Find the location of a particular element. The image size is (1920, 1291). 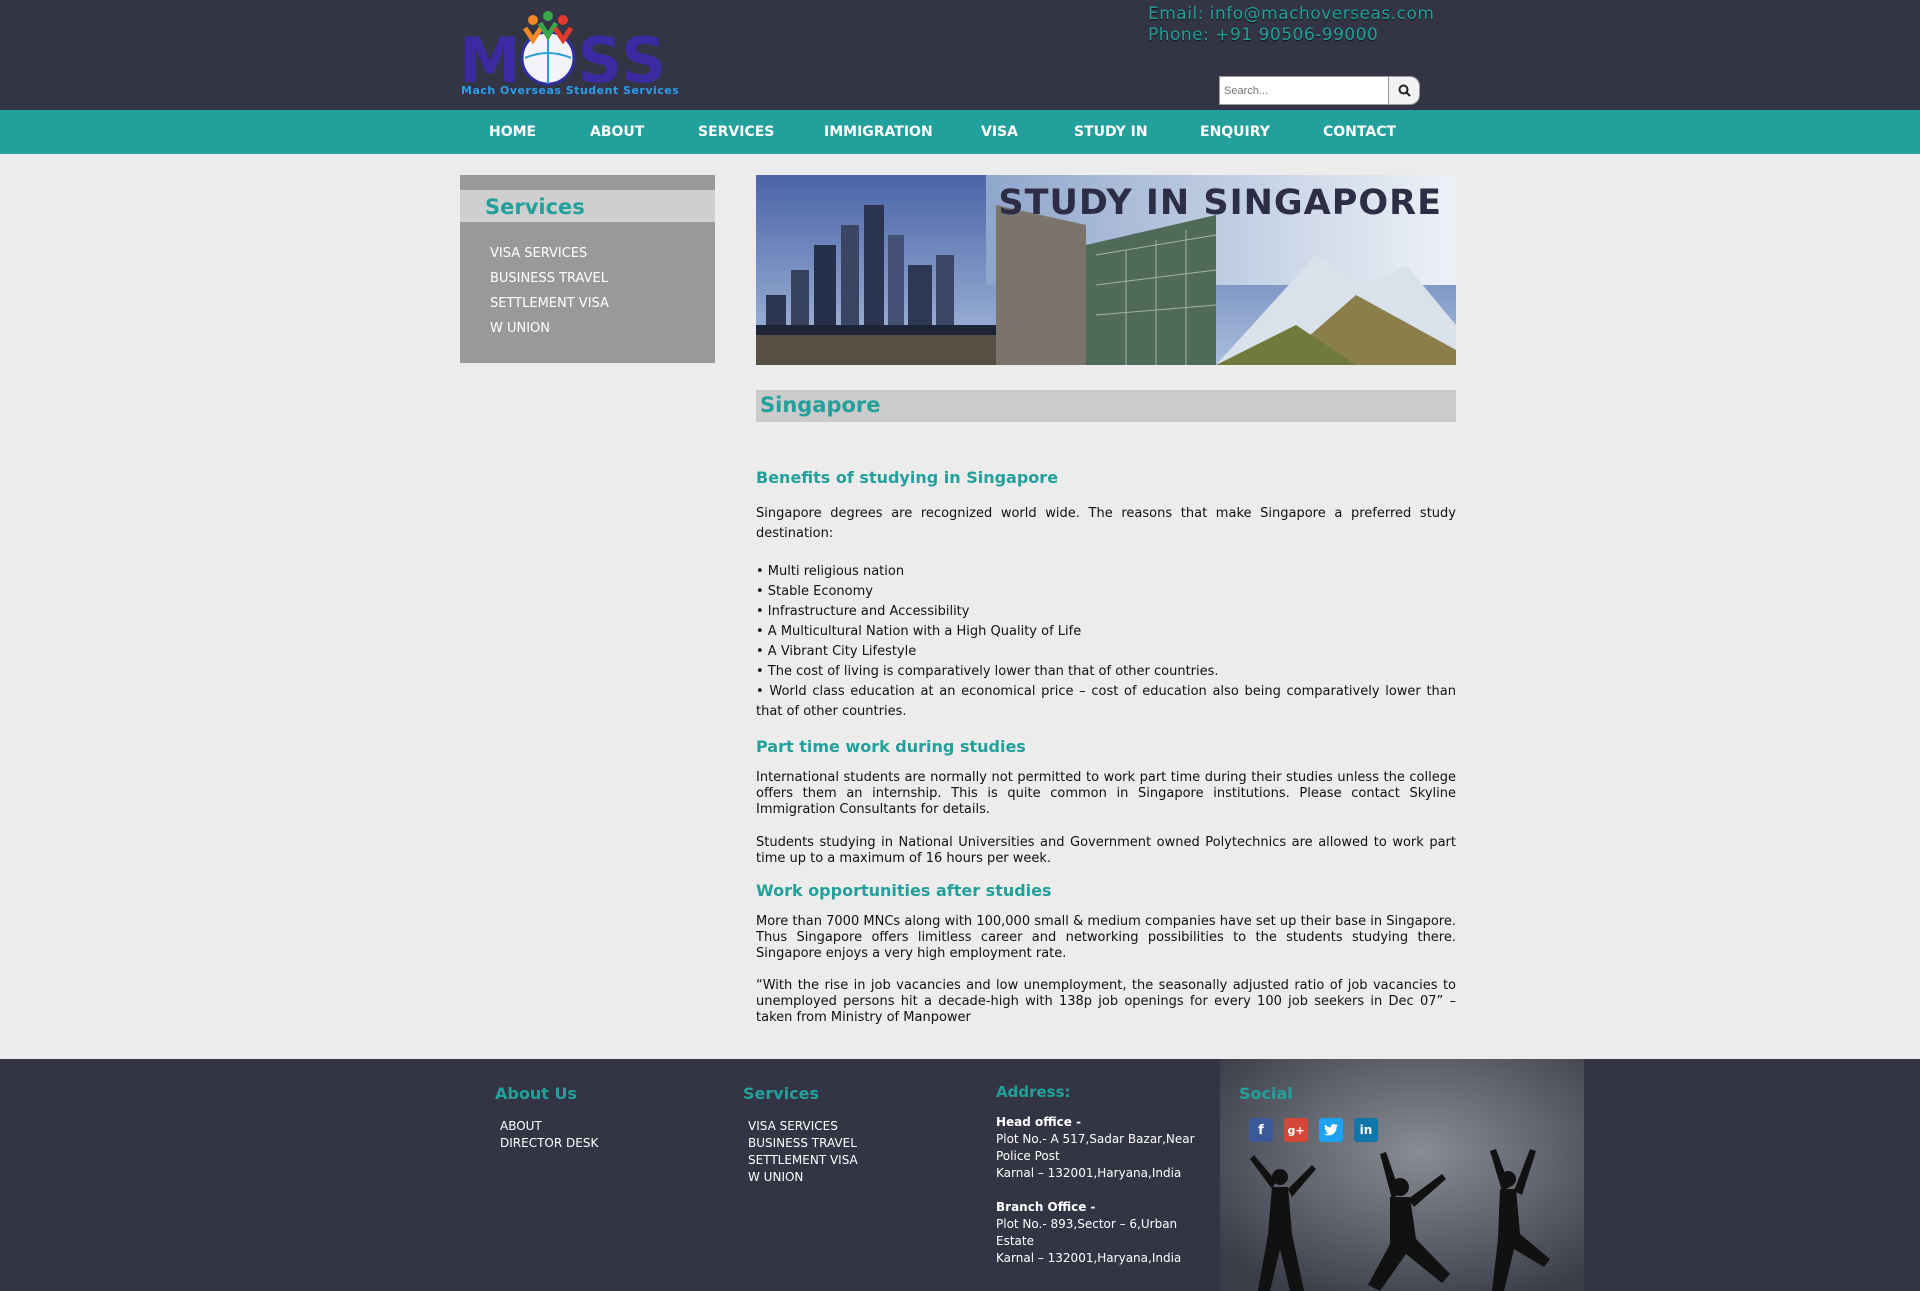

sidebar-item-visa-services: VISA SERVICES is located at coordinates (549, 258).